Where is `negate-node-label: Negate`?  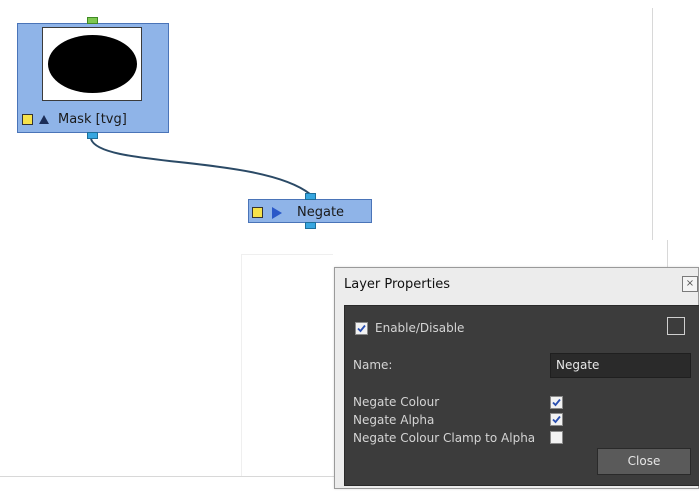
negate-node-label: Negate is located at coordinates (321, 212).